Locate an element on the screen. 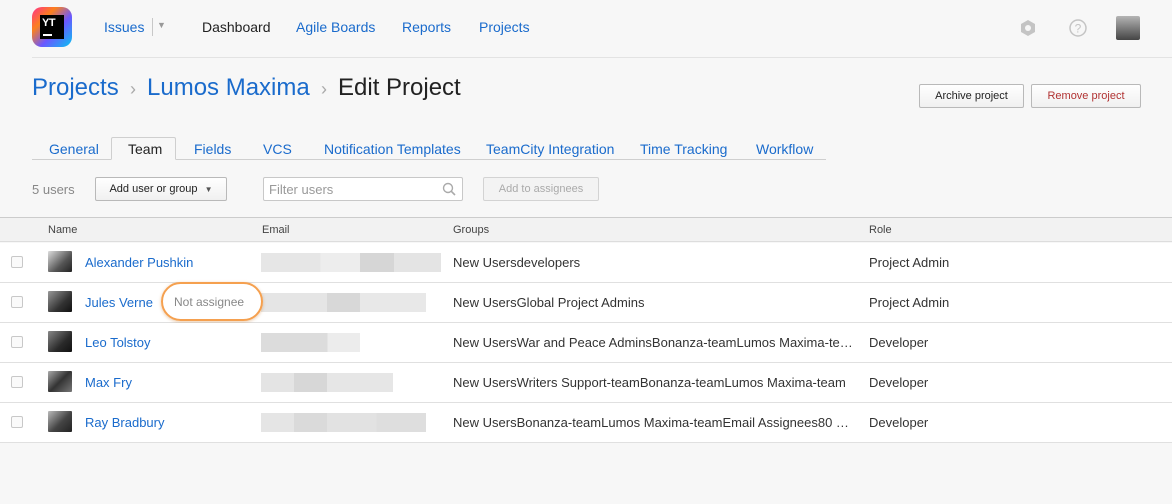 Image resolution: width=1172 pixels, height=504 pixels. nav-dashboard: Dashboard is located at coordinates (236, 27).